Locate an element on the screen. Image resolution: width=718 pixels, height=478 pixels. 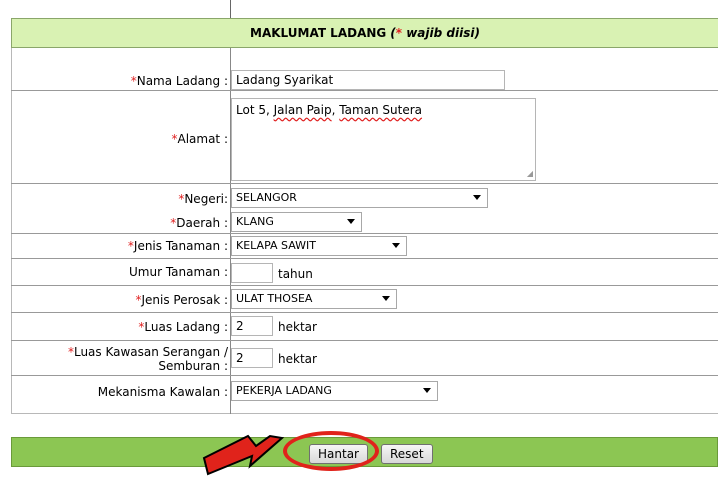
luas-ladang-label: *Luas Ladang : is located at coordinates (183, 327).